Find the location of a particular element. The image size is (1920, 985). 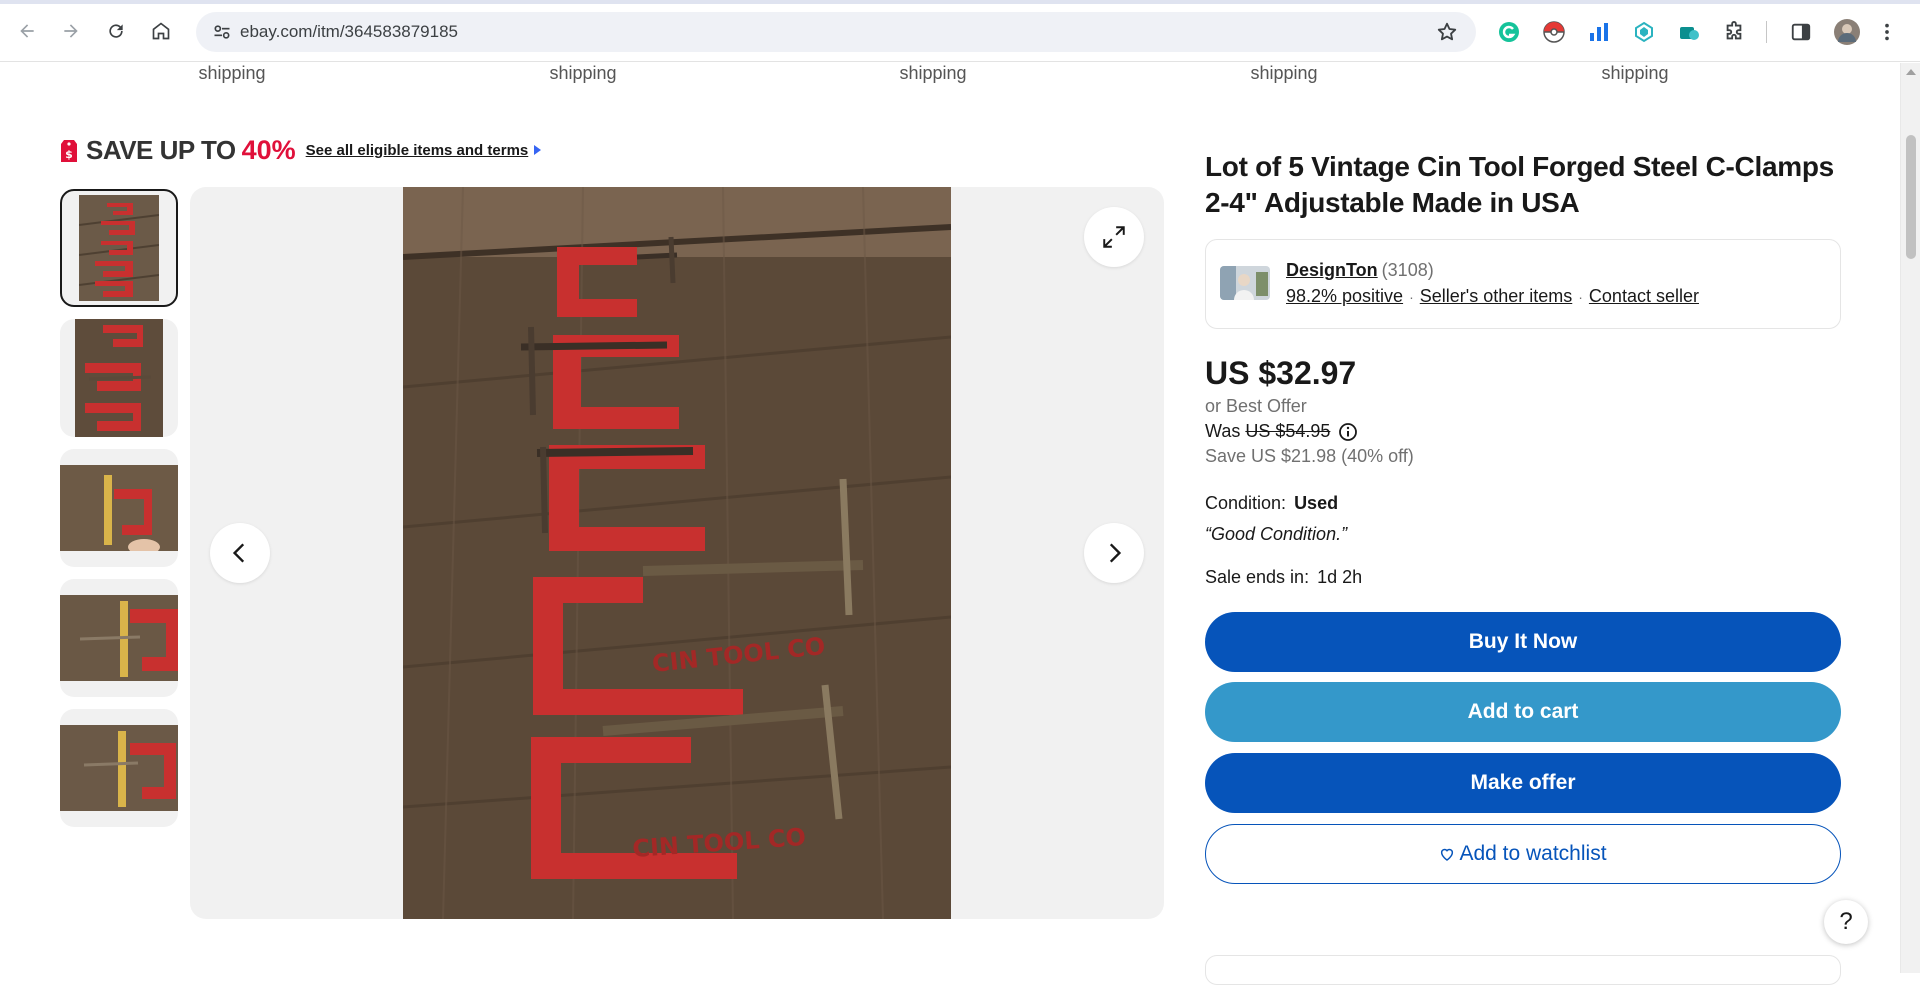

condition-value: Used is located at coordinates (1316, 503).